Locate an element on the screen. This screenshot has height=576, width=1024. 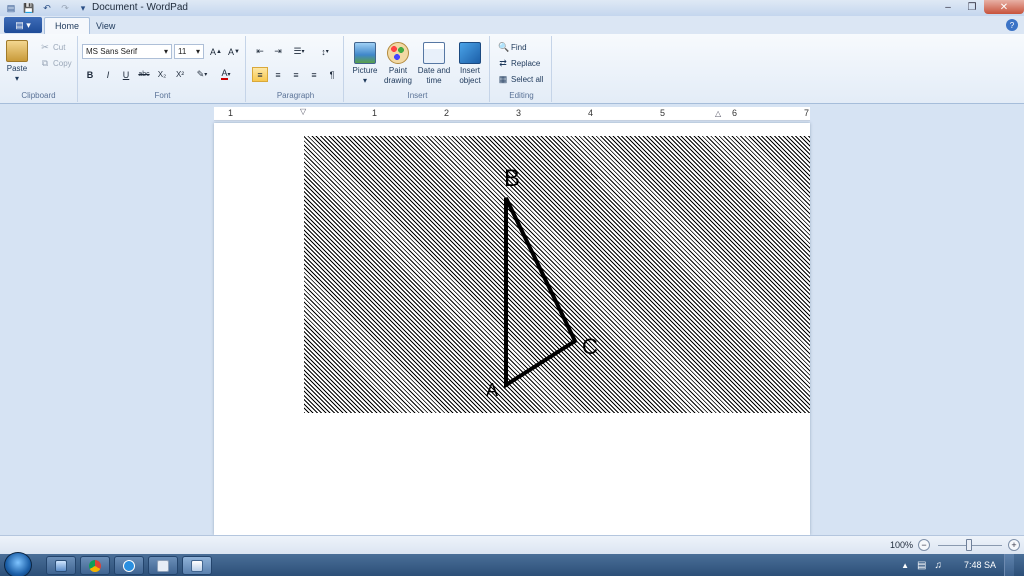
paragraph-group: ⇤ ⇥ ☰ ▾ ↕ ▾ ≡ ≡ ≡ ≡ ¶ Paragraph is located at coordinates (296, 69).